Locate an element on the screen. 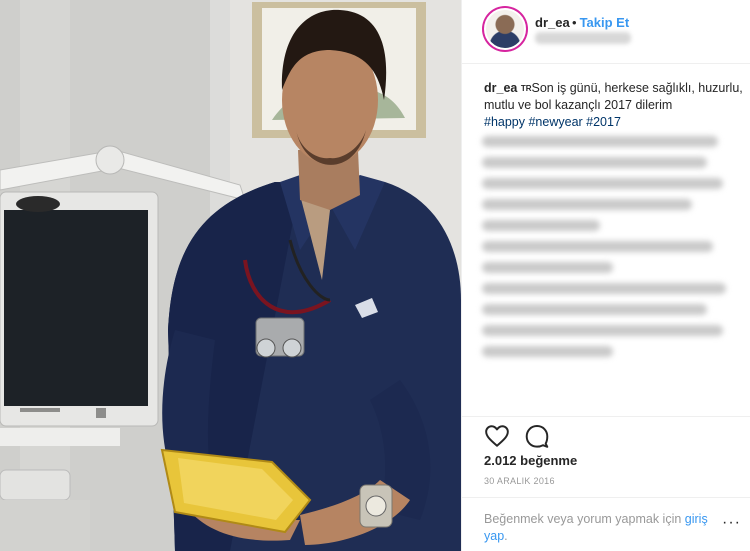  speech-bubble-outline-icon is located at coordinates (537, 436).